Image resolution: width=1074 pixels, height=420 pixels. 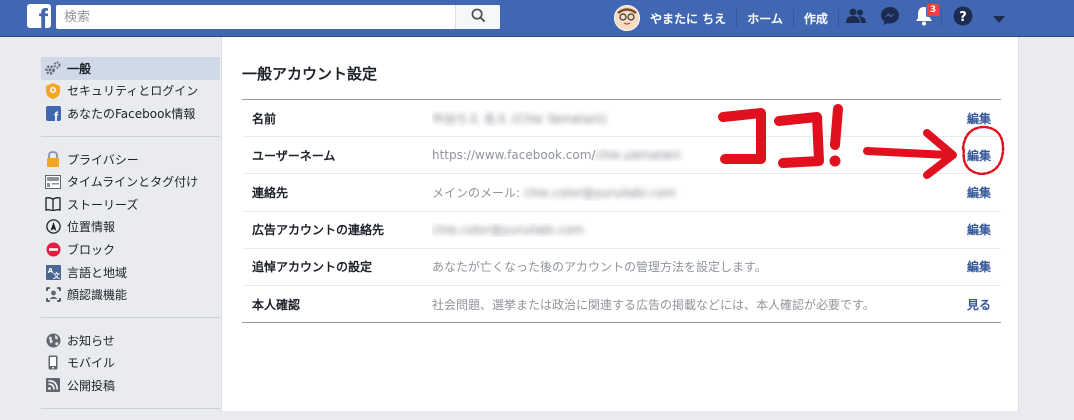 What do you see at coordinates (79, 68) in the screenshot?
I see `sidebar-item-label: 一般` at bounding box center [79, 68].